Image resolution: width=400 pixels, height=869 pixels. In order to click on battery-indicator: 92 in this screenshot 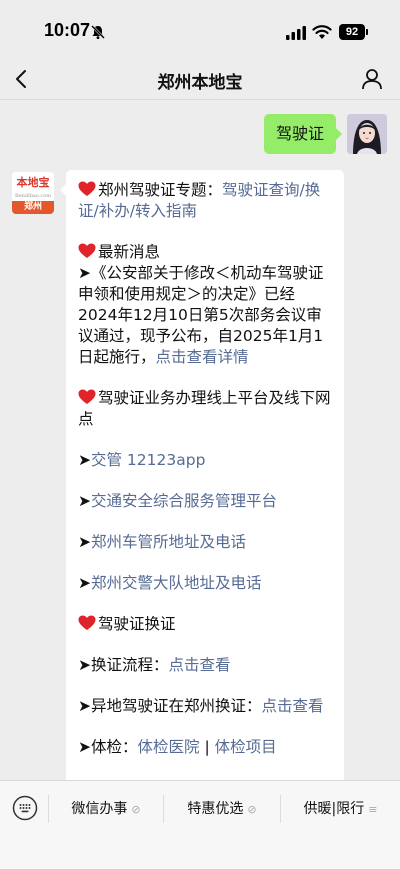, I will do `click(353, 32)`.